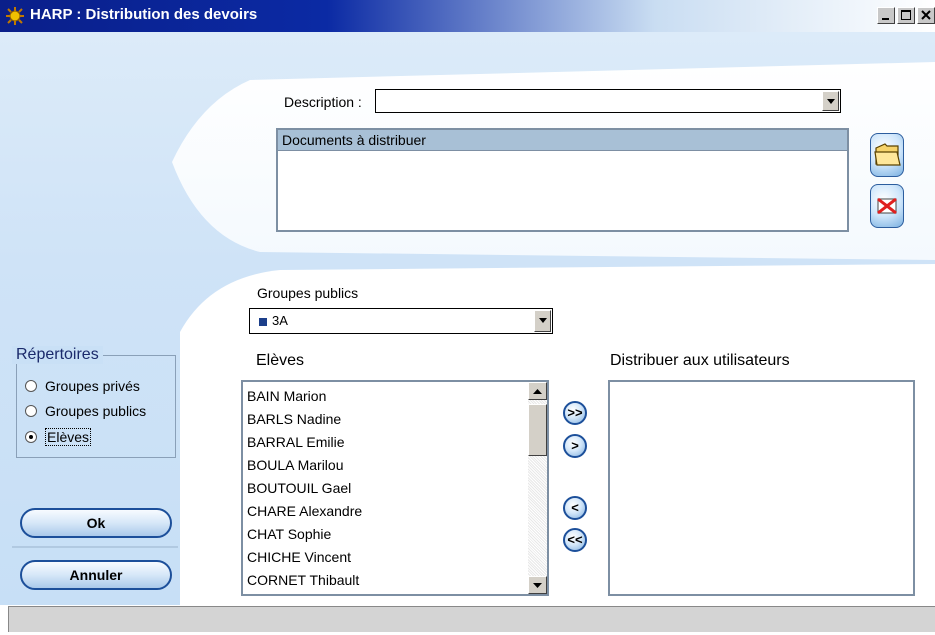 This screenshot has height=635, width=935. I want to click on student-list-item: BOUTOUIL Gael, so click(385, 488).